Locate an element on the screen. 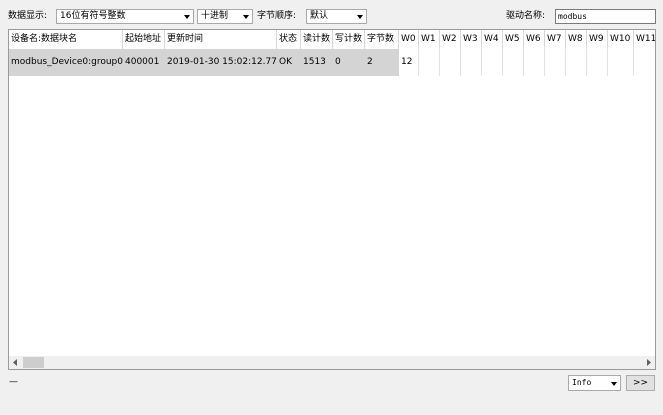 Image resolution: width=663 pixels, height=415 pixels. scroll-left-button is located at coordinates (15, 362).